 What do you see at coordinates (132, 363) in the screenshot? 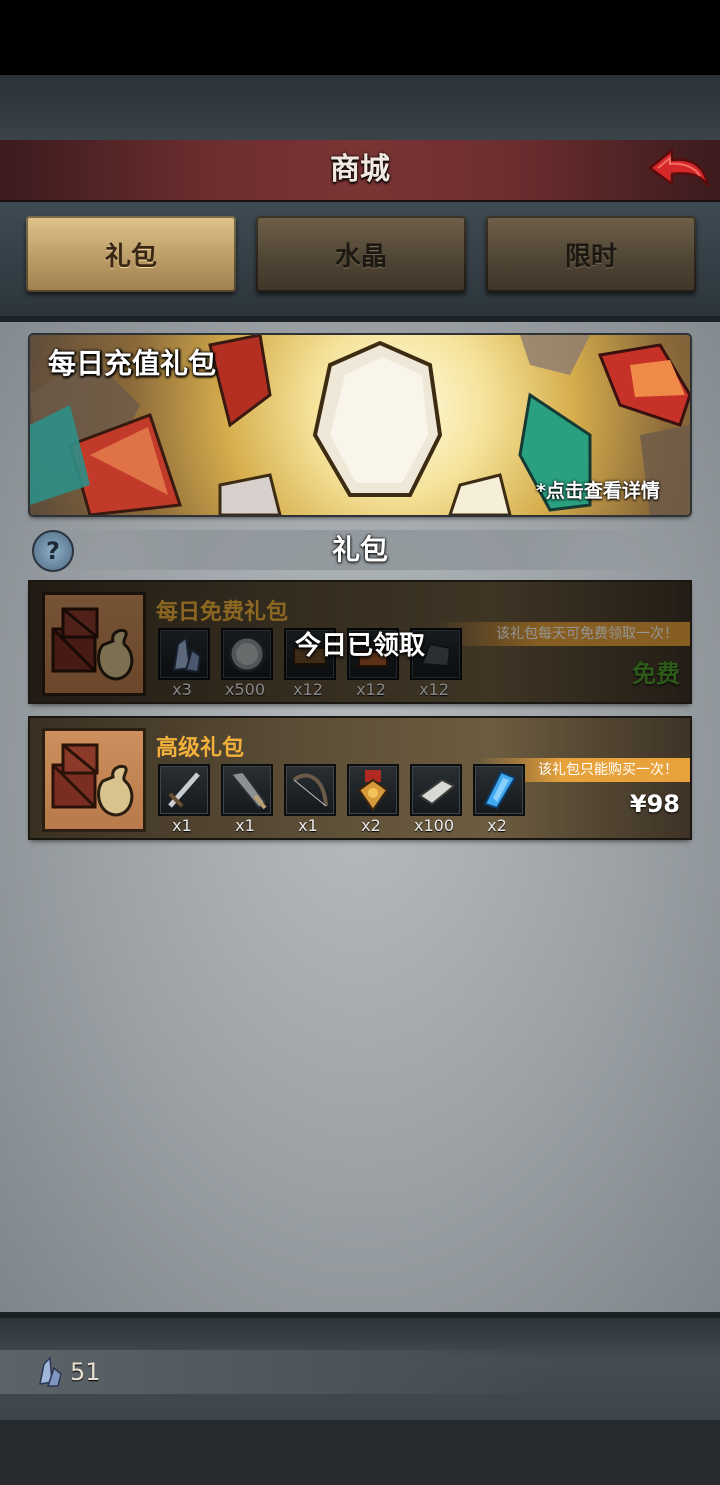
I see `banner-title: 每日充值礼包` at bounding box center [132, 363].